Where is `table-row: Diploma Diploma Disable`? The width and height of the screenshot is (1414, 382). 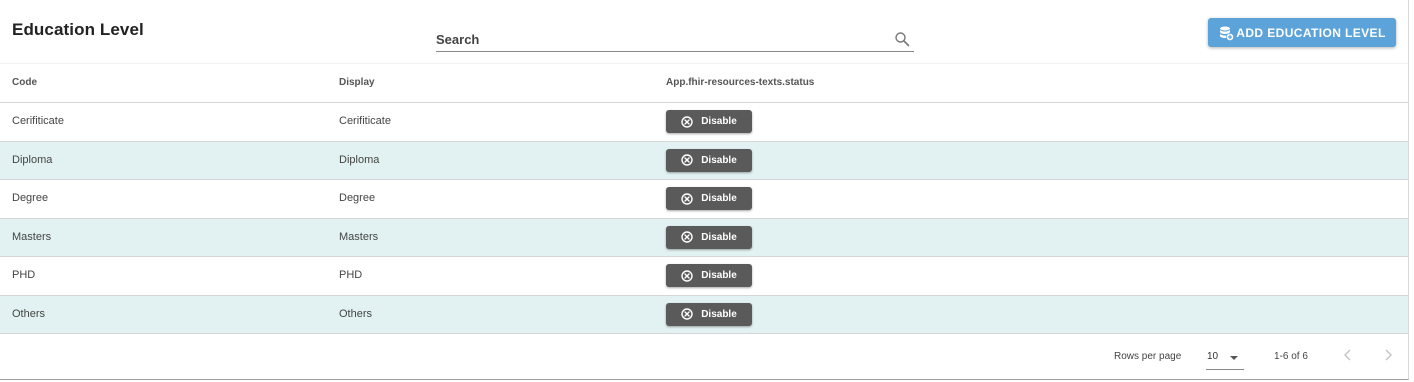 table-row: Diploma Diploma Disable is located at coordinates (704, 160).